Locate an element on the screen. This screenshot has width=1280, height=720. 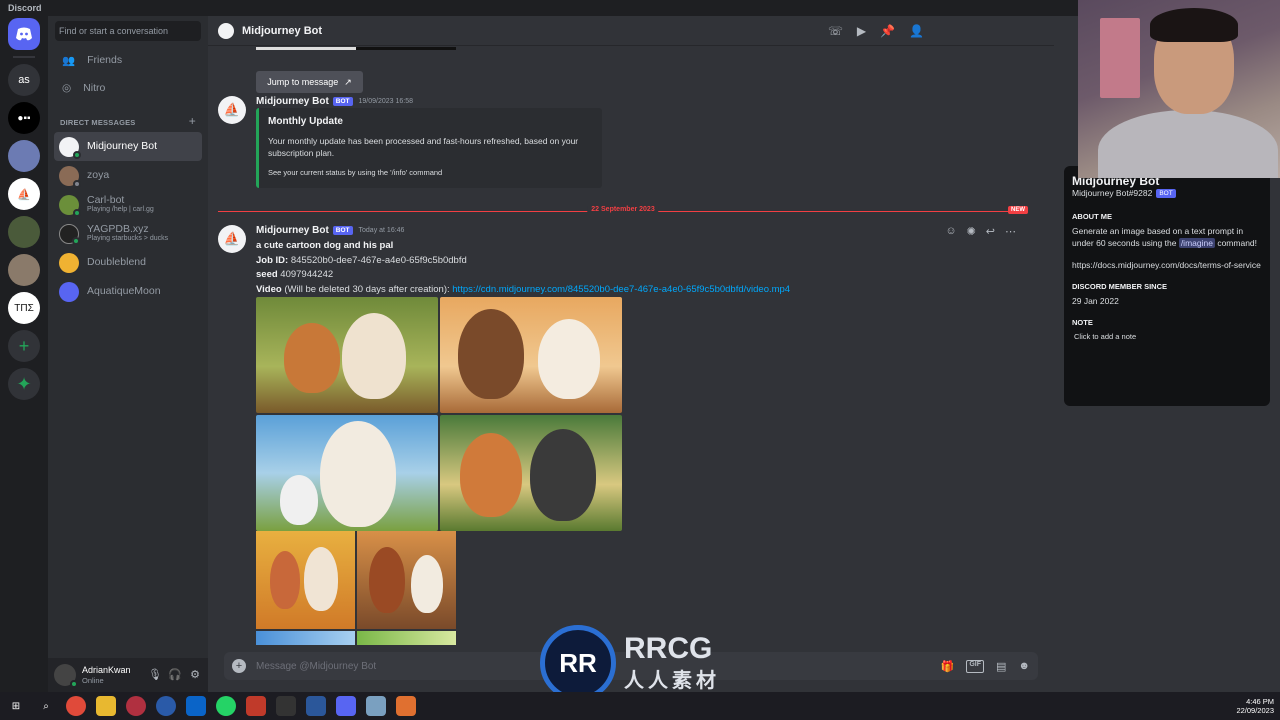
dm-name: Doubleblend is located at coordinates (116, 261).